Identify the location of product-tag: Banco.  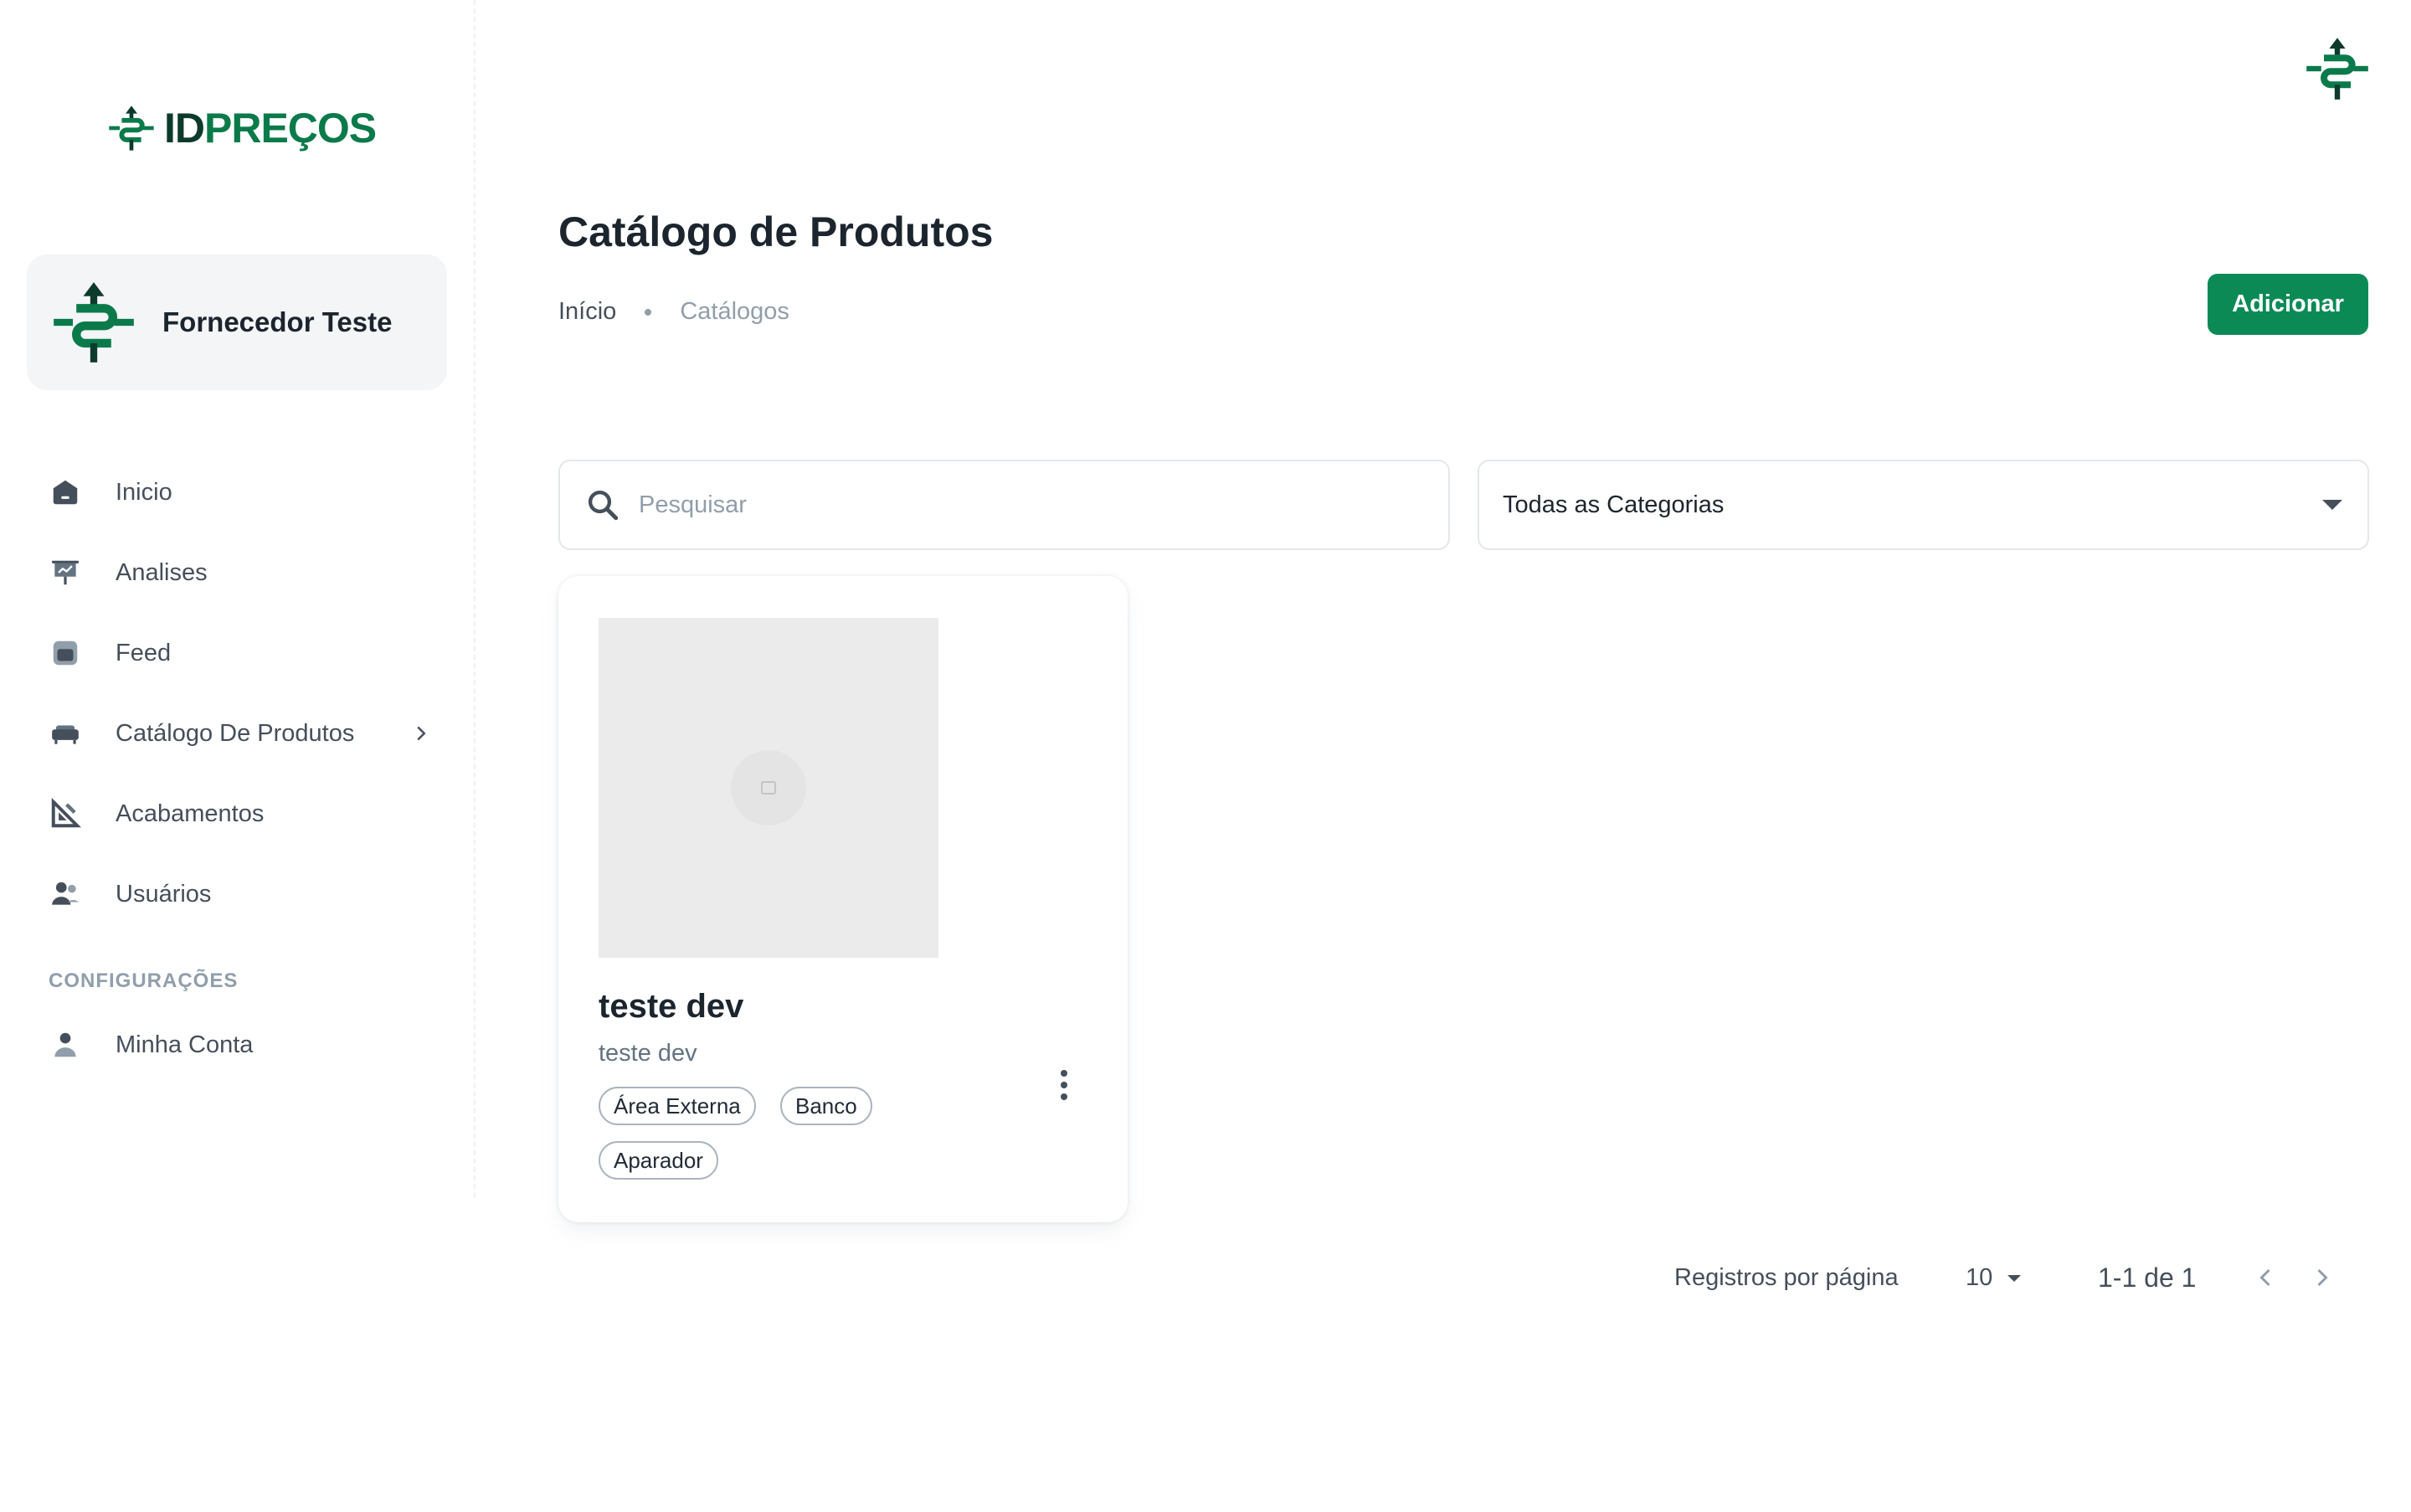
(826, 1106).